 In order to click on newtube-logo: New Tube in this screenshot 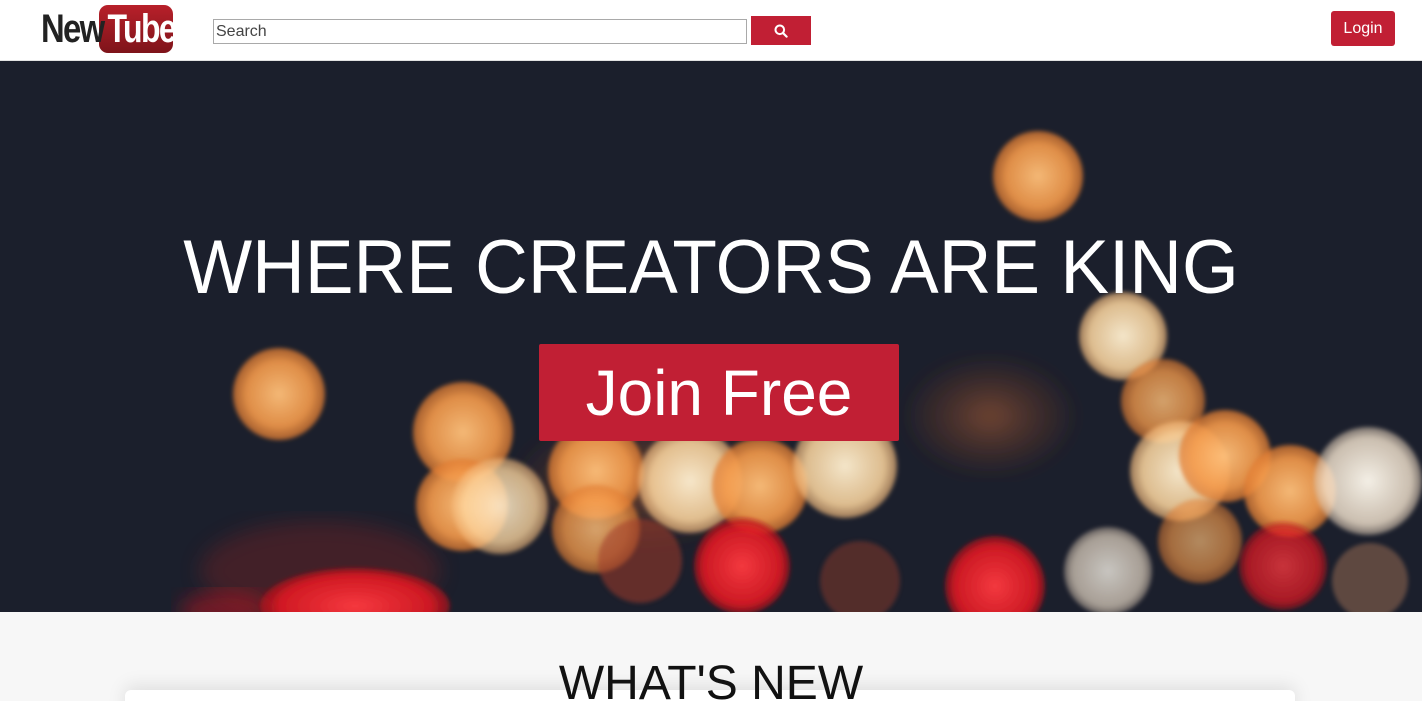, I will do `click(109, 29)`.